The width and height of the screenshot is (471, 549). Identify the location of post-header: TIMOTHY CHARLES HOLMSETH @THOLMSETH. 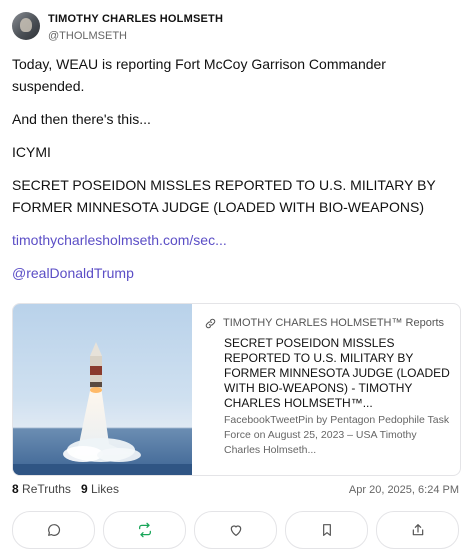
(117, 27).